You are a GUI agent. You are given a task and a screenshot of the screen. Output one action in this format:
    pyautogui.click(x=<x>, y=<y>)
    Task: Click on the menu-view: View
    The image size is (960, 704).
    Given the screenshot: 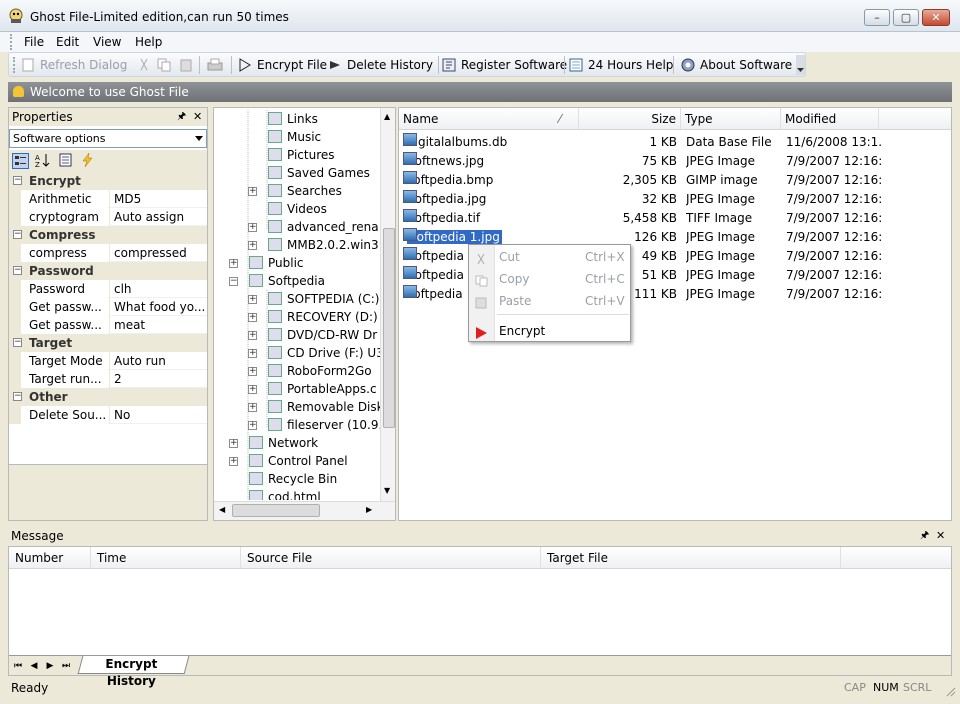 What is the action you would take?
    pyautogui.click(x=107, y=42)
    